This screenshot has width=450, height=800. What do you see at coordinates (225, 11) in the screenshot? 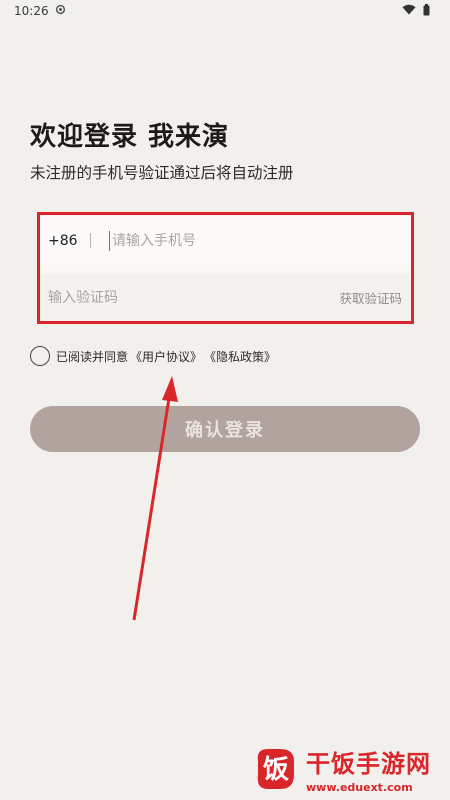
I see `status-bar: 10:26` at bounding box center [225, 11].